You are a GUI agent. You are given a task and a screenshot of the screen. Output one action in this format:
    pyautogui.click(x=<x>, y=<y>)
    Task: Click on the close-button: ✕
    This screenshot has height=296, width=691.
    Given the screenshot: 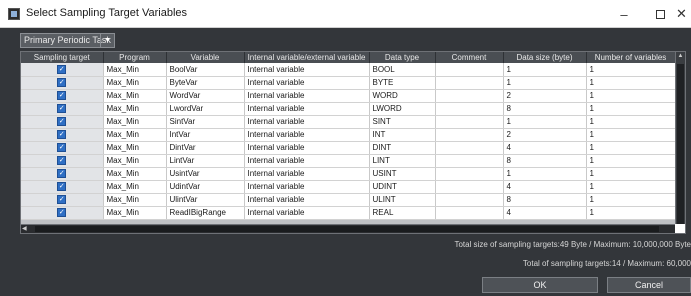 What is the action you would take?
    pyautogui.click(x=681, y=14)
    